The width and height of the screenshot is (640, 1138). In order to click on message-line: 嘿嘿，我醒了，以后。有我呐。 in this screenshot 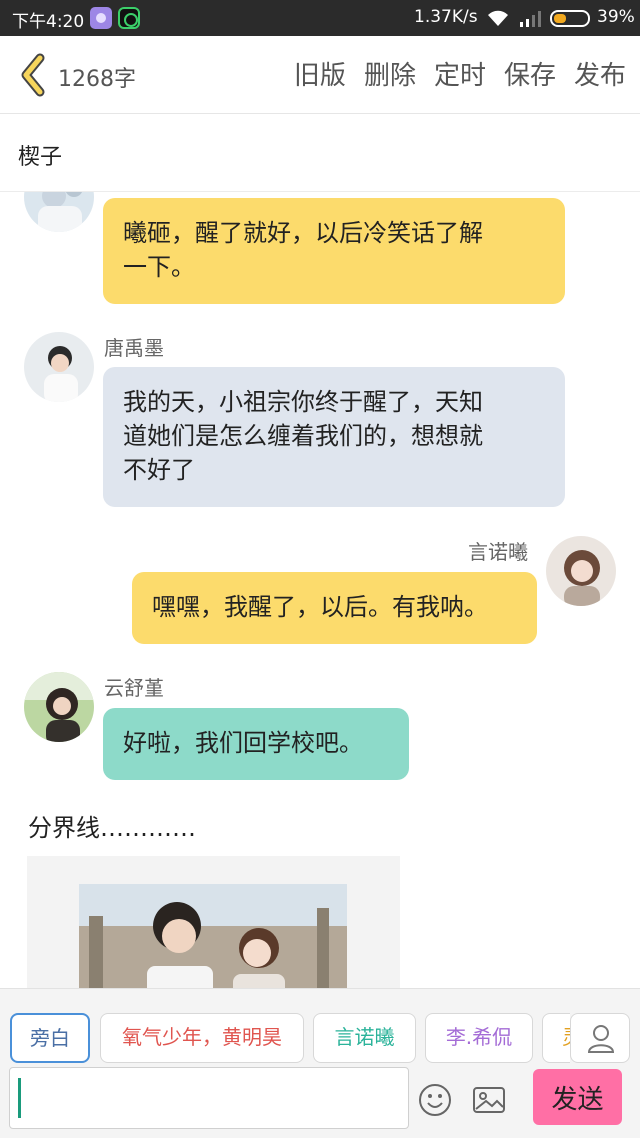, I will do `click(320, 607)`.